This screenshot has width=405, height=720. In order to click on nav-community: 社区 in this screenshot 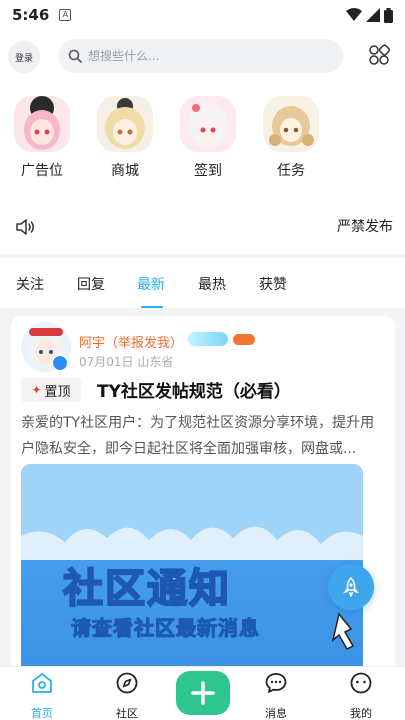, I will do `click(127, 695)`.